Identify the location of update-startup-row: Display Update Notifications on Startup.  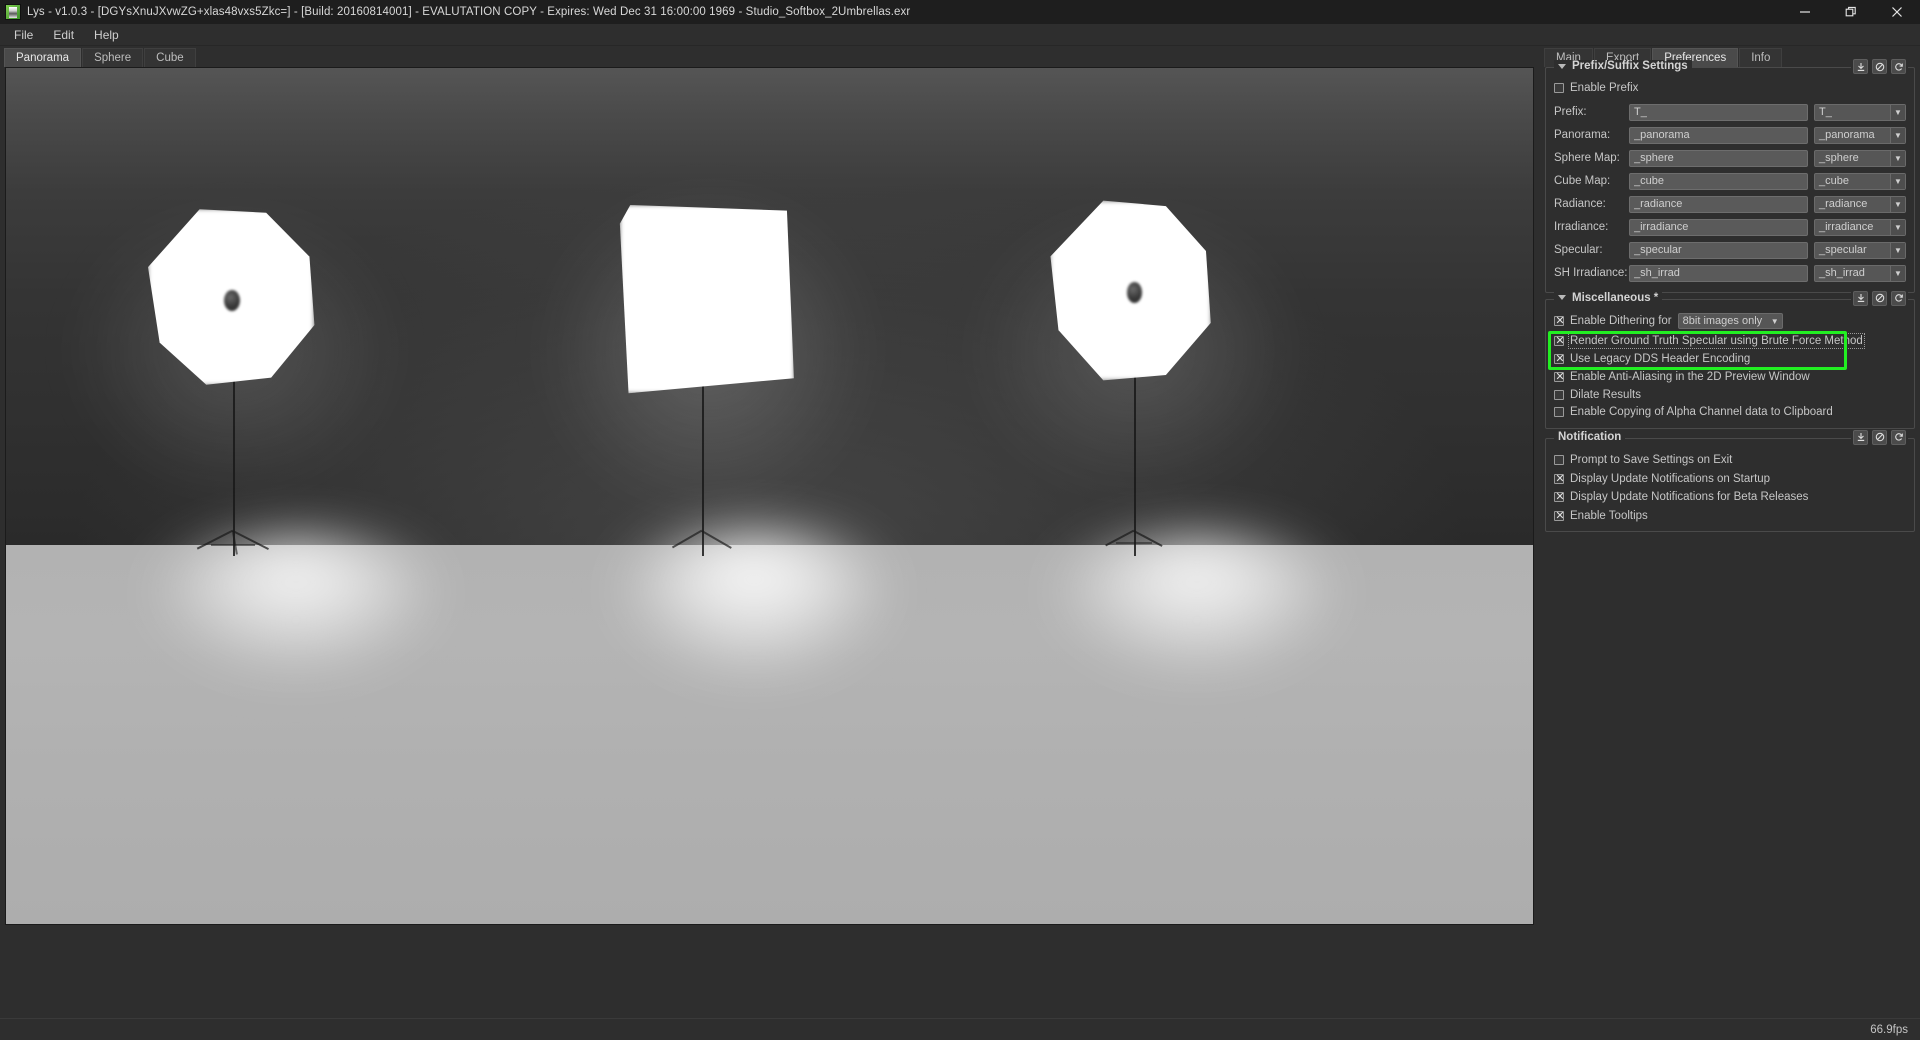
(1730, 479).